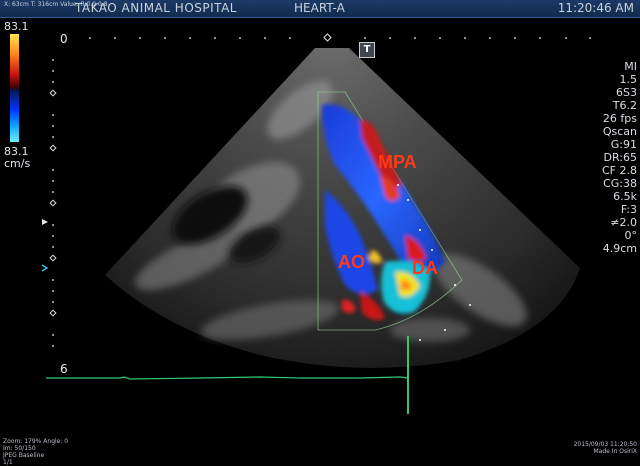 The image size is (640, 466). What do you see at coordinates (619, 248) in the screenshot?
I see `param-depth: 4.9cm` at bounding box center [619, 248].